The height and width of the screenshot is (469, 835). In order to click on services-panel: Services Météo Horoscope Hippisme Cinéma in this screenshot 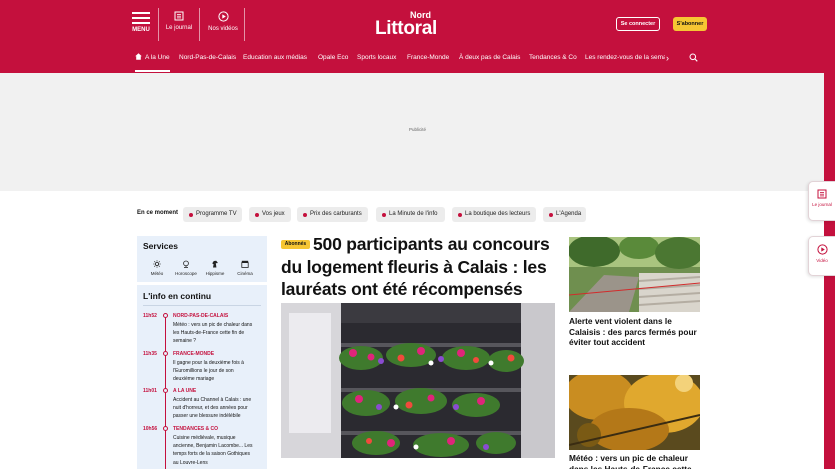, I will do `click(202, 259)`.